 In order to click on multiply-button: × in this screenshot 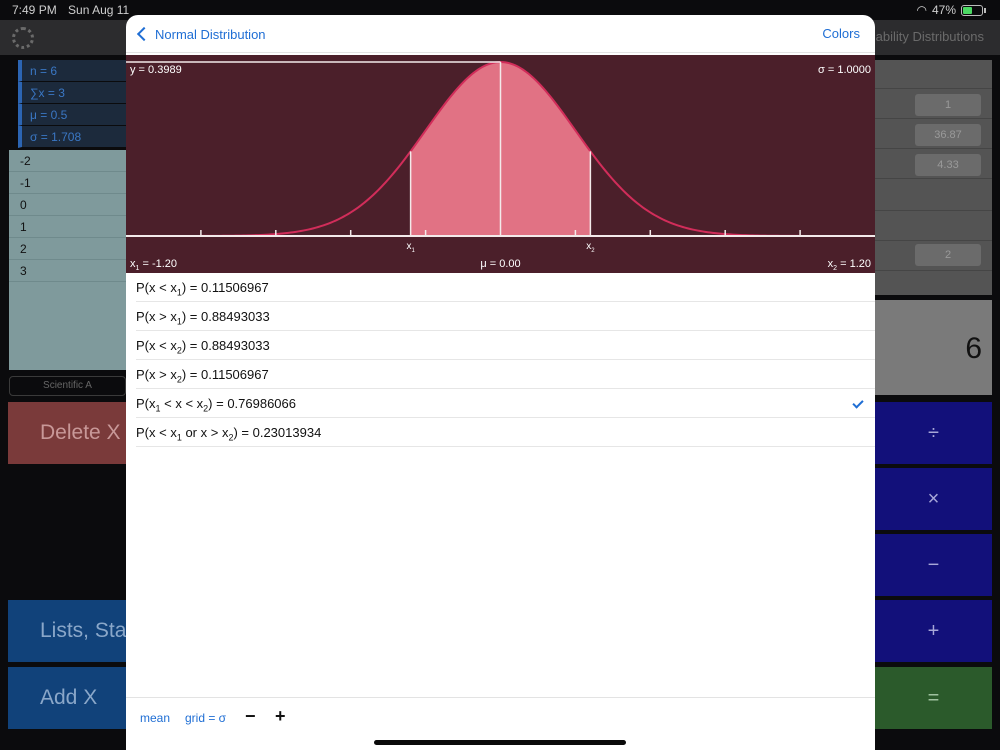, I will do `click(933, 499)`.